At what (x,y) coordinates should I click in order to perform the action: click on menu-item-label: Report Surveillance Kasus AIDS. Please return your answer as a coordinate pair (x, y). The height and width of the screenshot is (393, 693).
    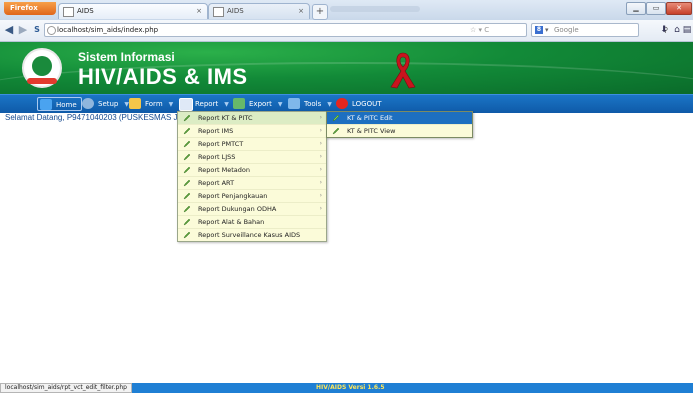
    Looking at the image, I should click on (249, 235).